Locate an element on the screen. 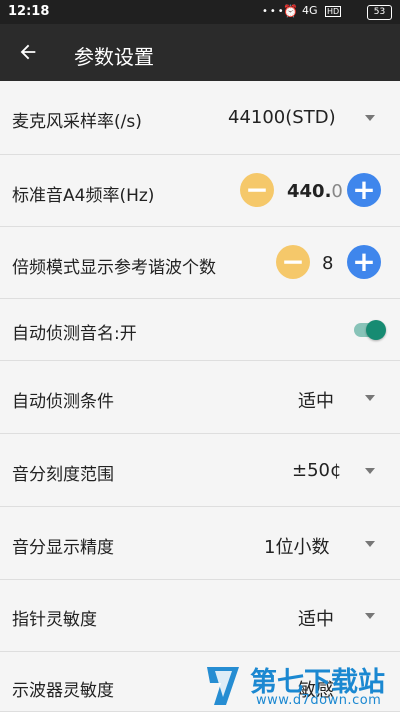 Image resolution: width=400 pixels, height=712 pixels. setting-label: 音分刻度范围 is located at coordinates (63, 475).